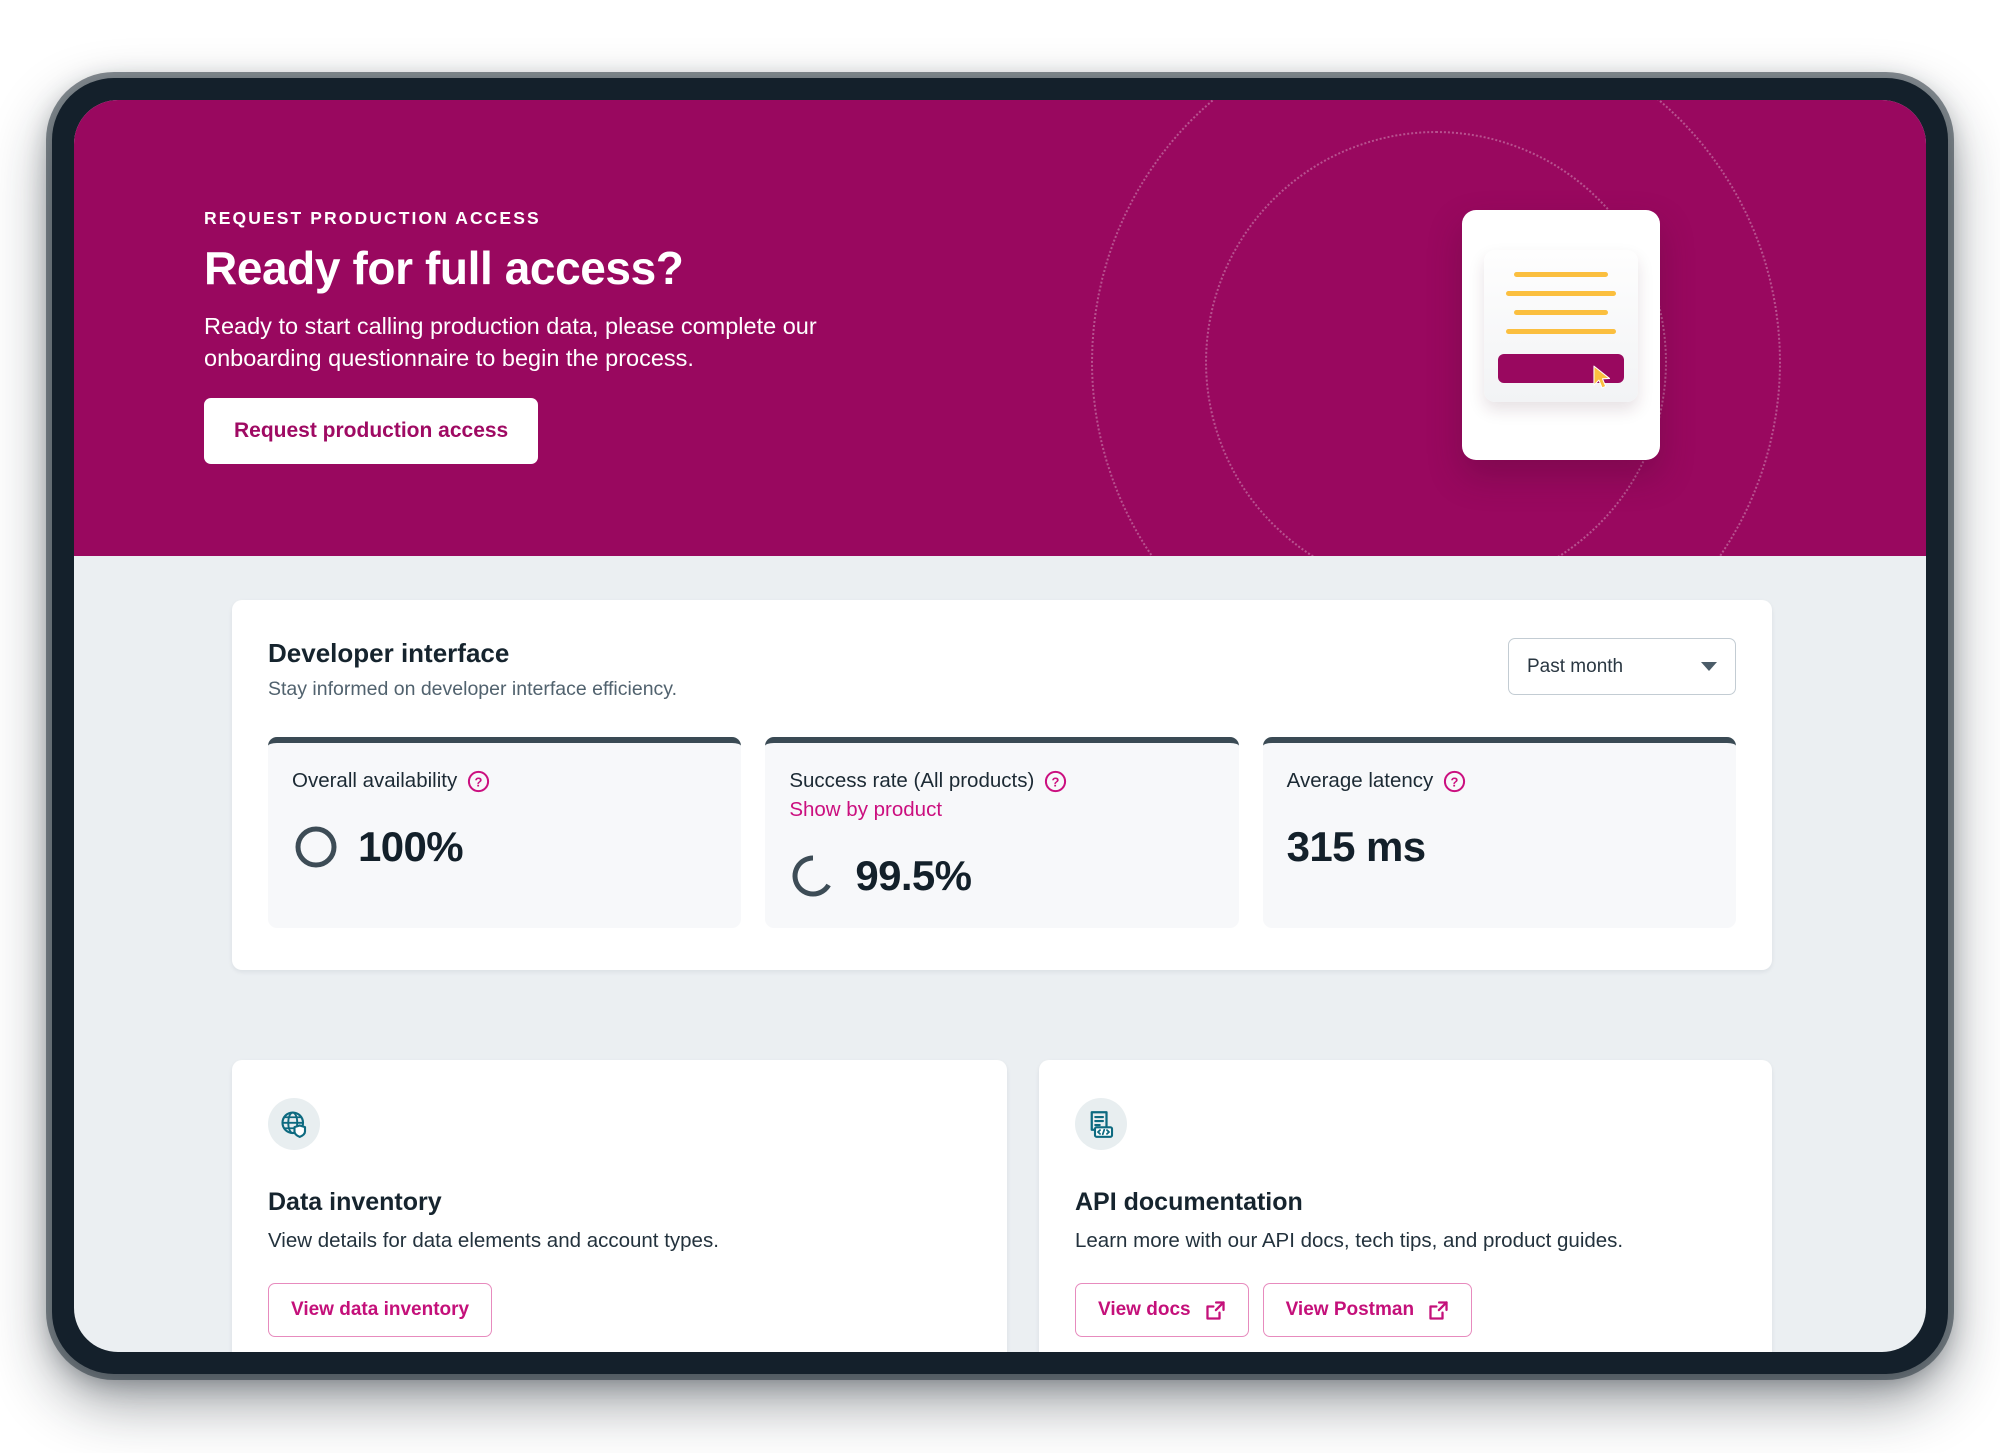  I want to click on metric-label-row: Success rate (All products) ?, so click(1001, 781).